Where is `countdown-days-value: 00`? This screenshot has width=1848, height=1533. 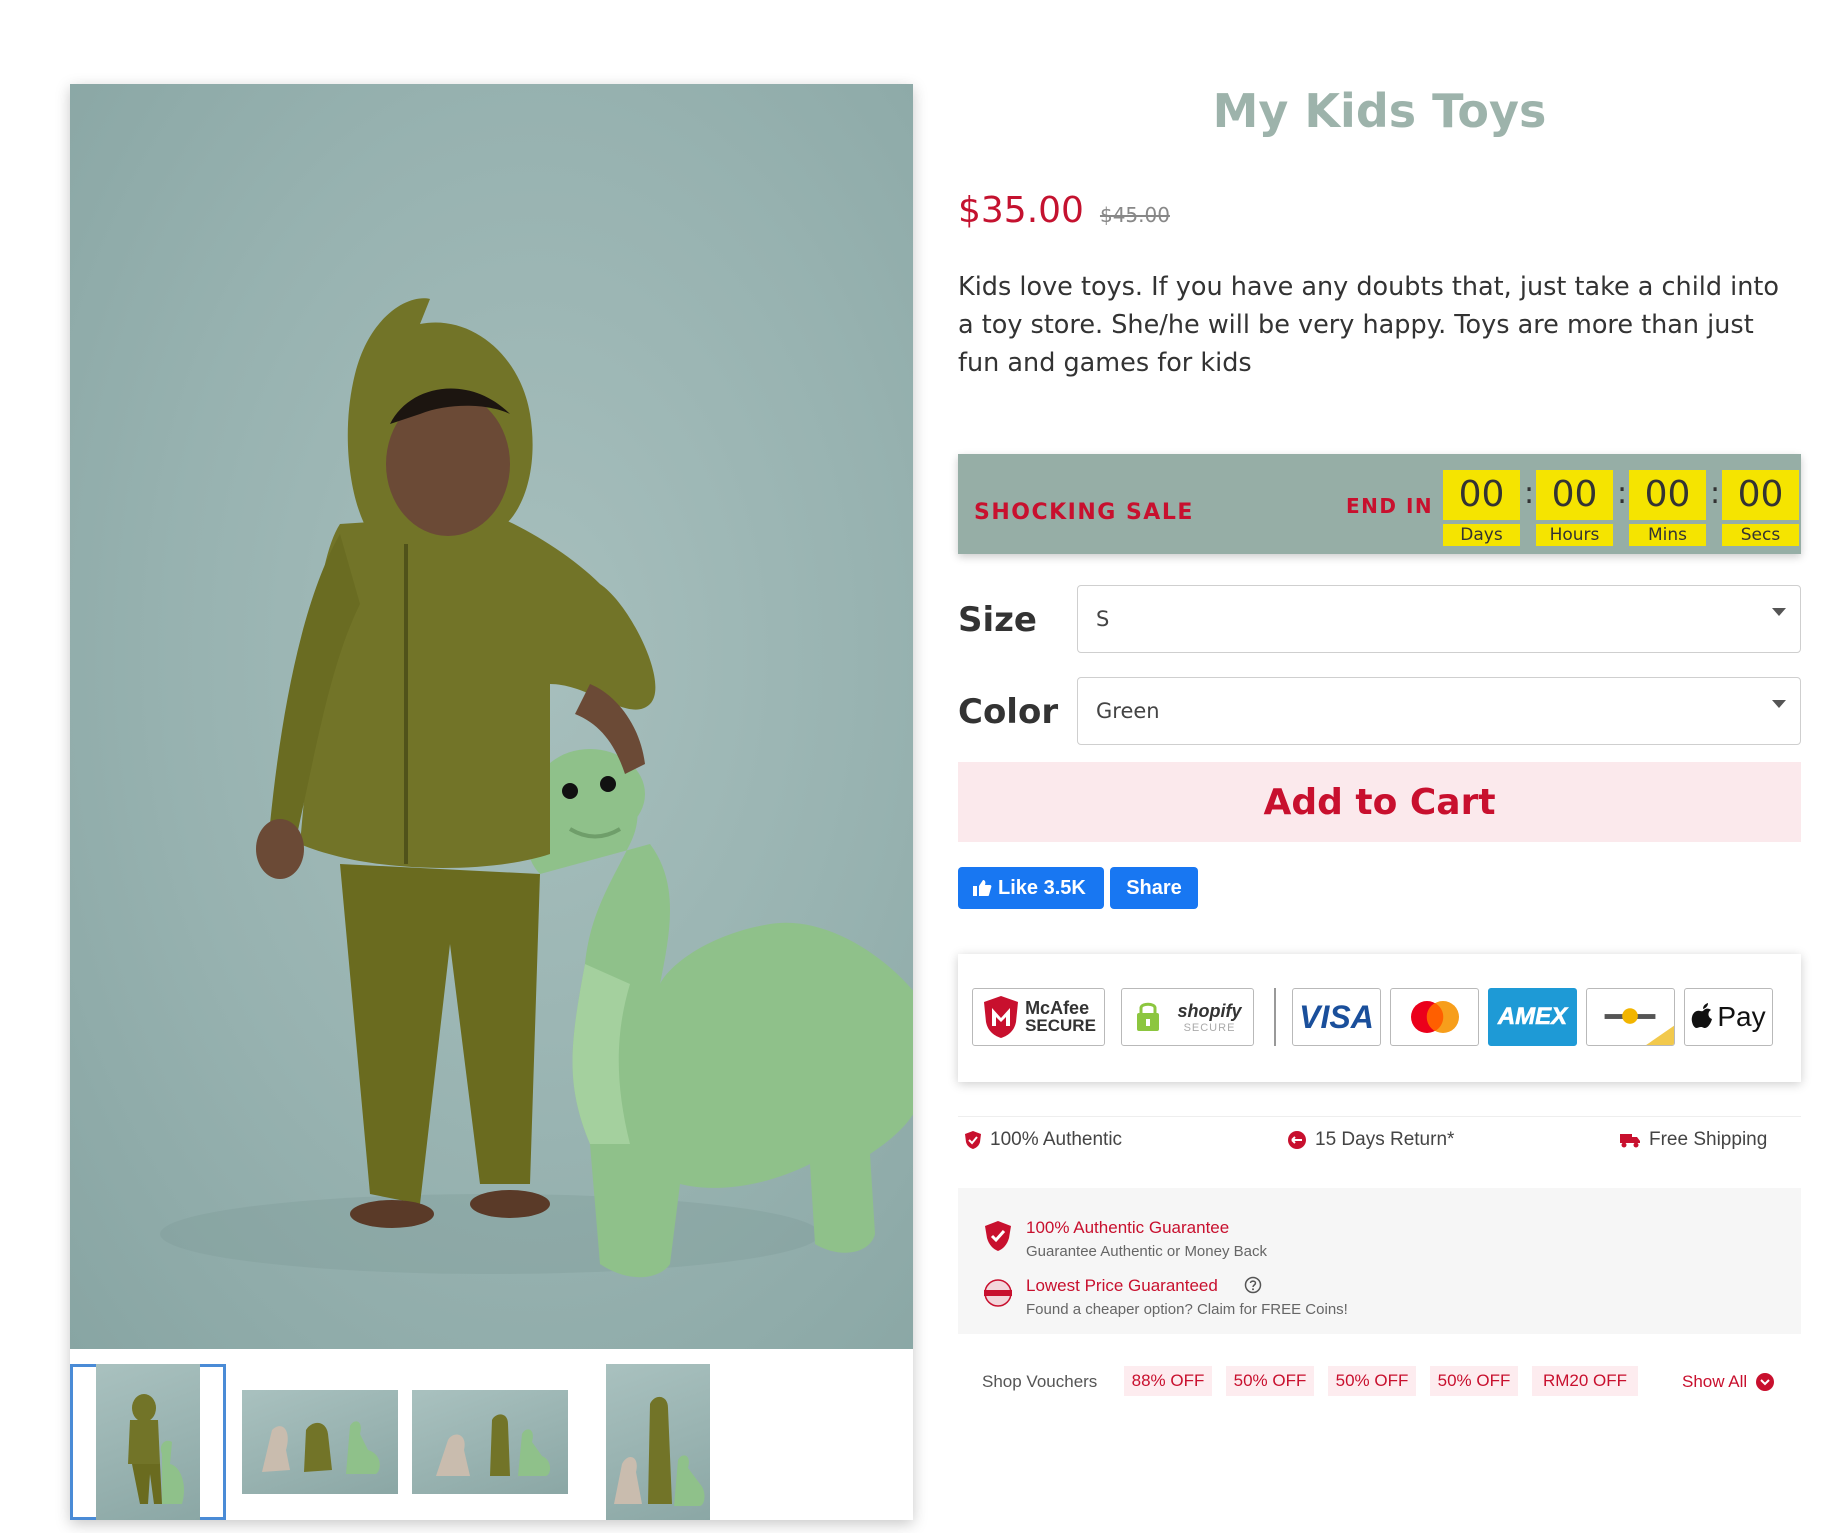
countdown-days-value: 00 is located at coordinates (1481, 495).